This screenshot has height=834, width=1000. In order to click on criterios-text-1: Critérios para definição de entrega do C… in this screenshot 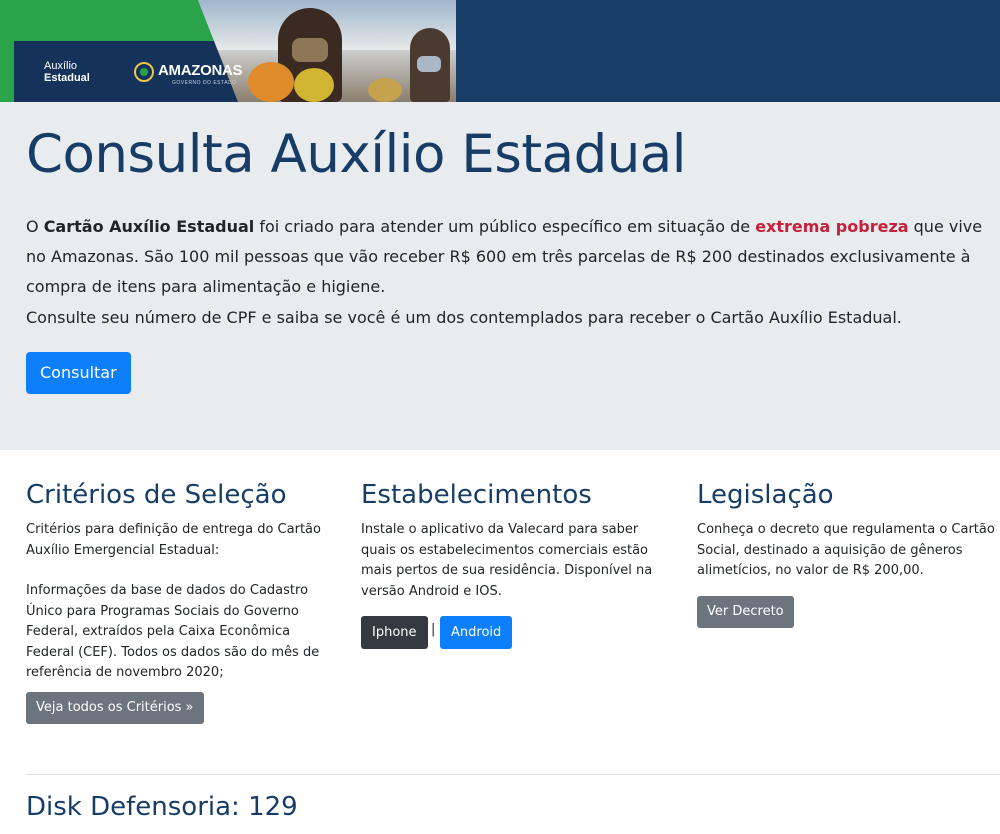, I will do `click(173, 540)`.